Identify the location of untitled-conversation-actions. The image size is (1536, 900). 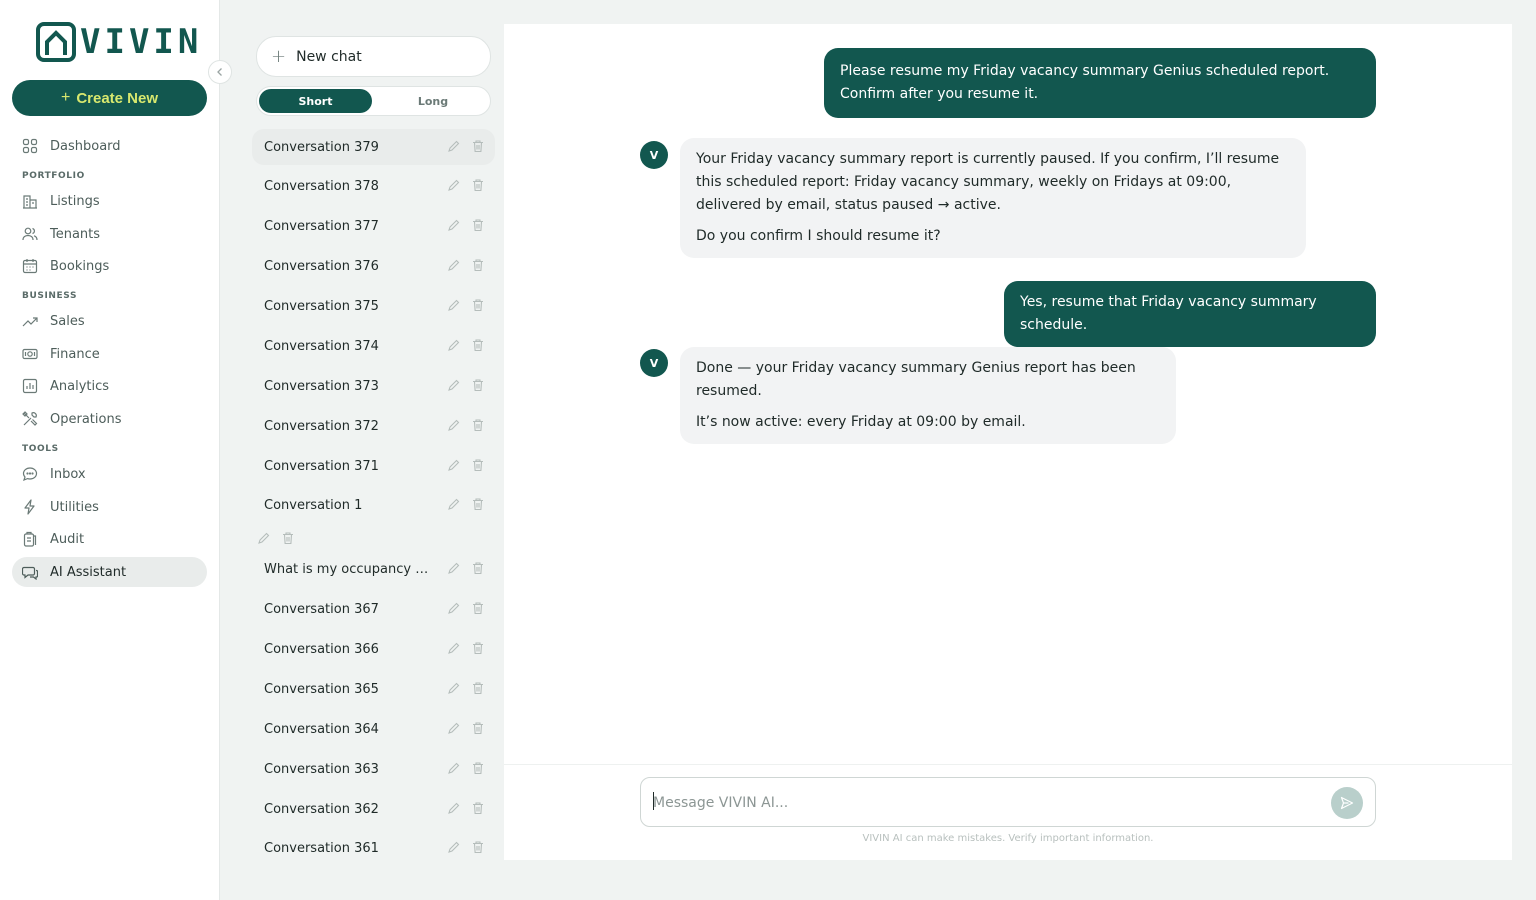
(276, 538).